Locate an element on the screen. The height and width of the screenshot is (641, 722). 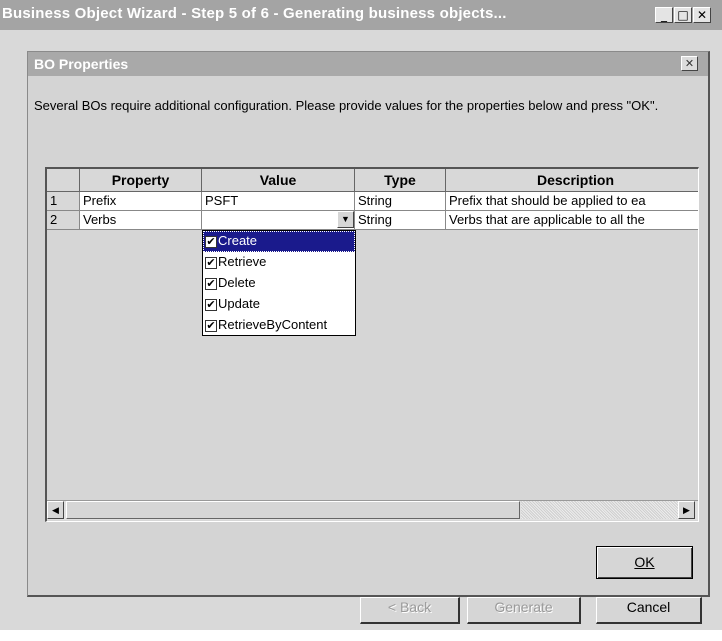
ok-button-label: OK is located at coordinates (644, 562).